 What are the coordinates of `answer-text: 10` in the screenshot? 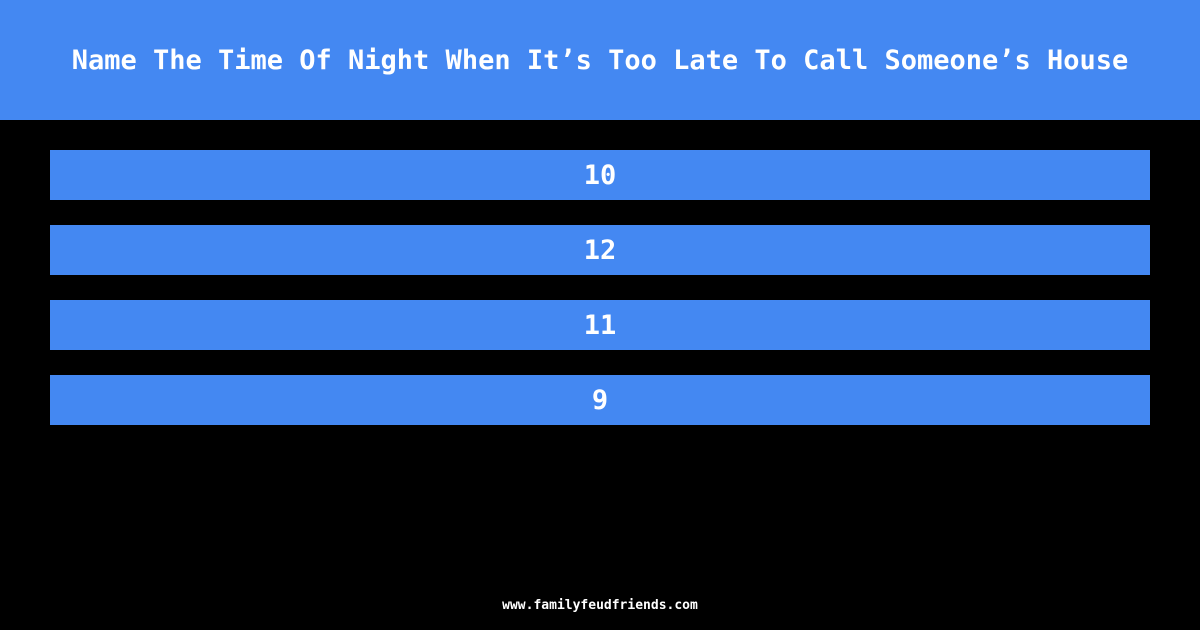 It's located at (600, 175).